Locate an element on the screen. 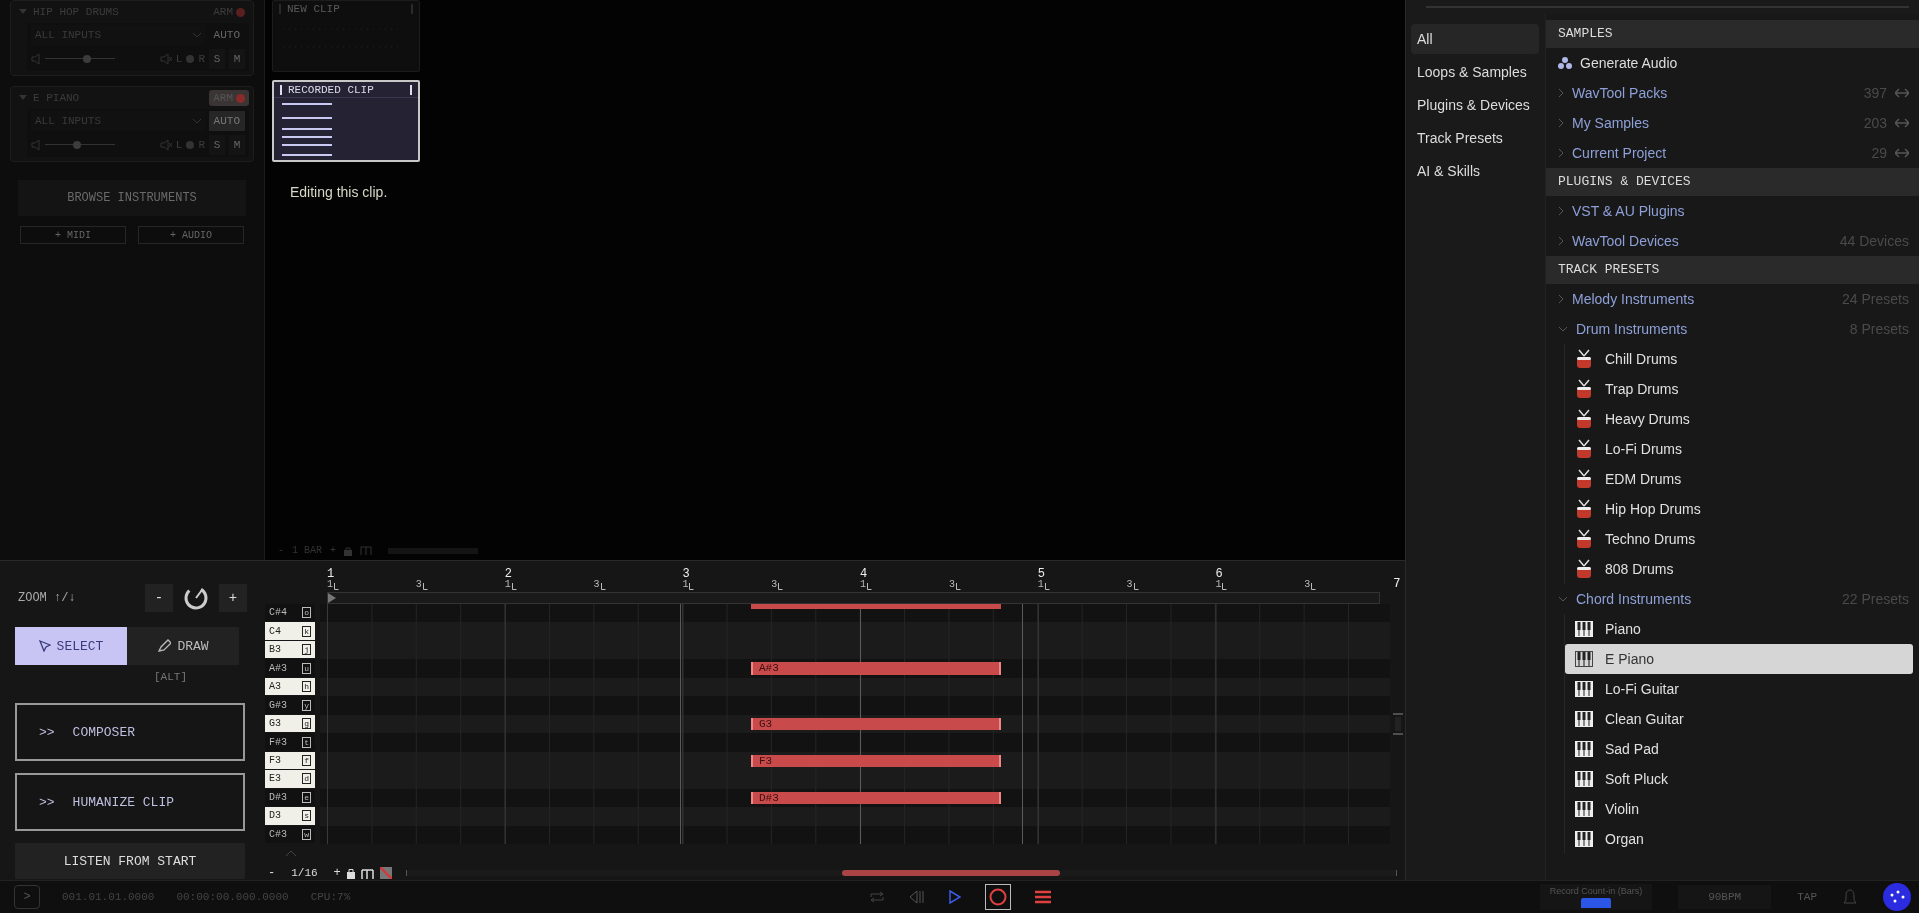  pencil-icon is located at coordinates (164, 646).